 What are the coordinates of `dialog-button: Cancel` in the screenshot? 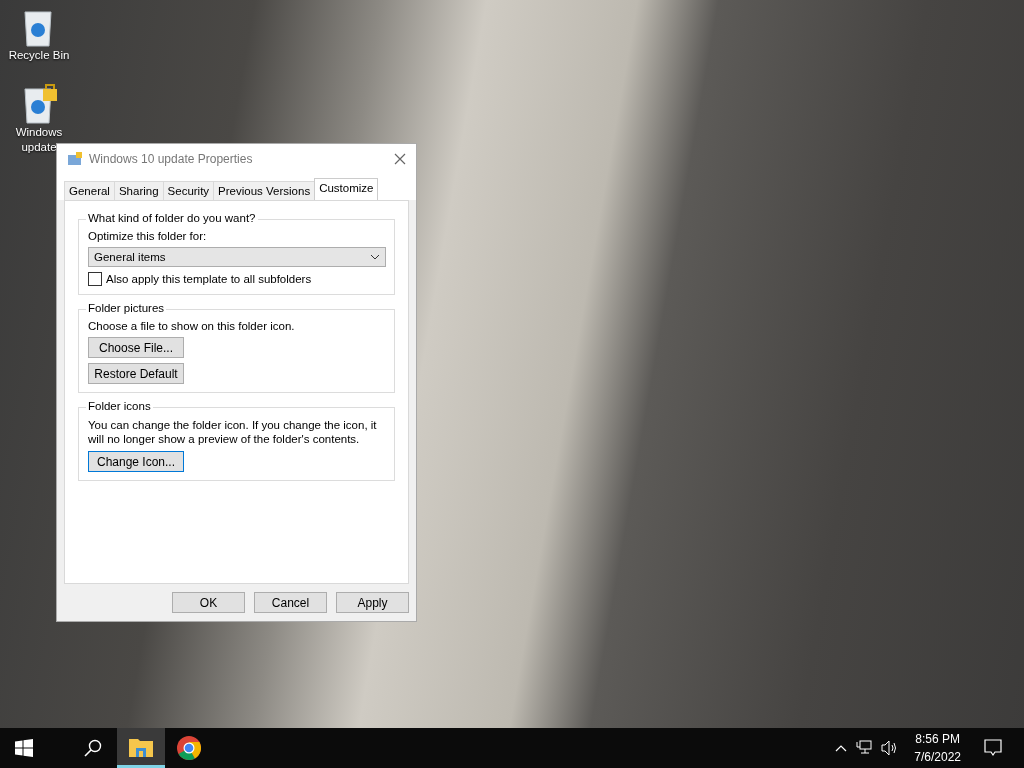 It's located at (290, 602).